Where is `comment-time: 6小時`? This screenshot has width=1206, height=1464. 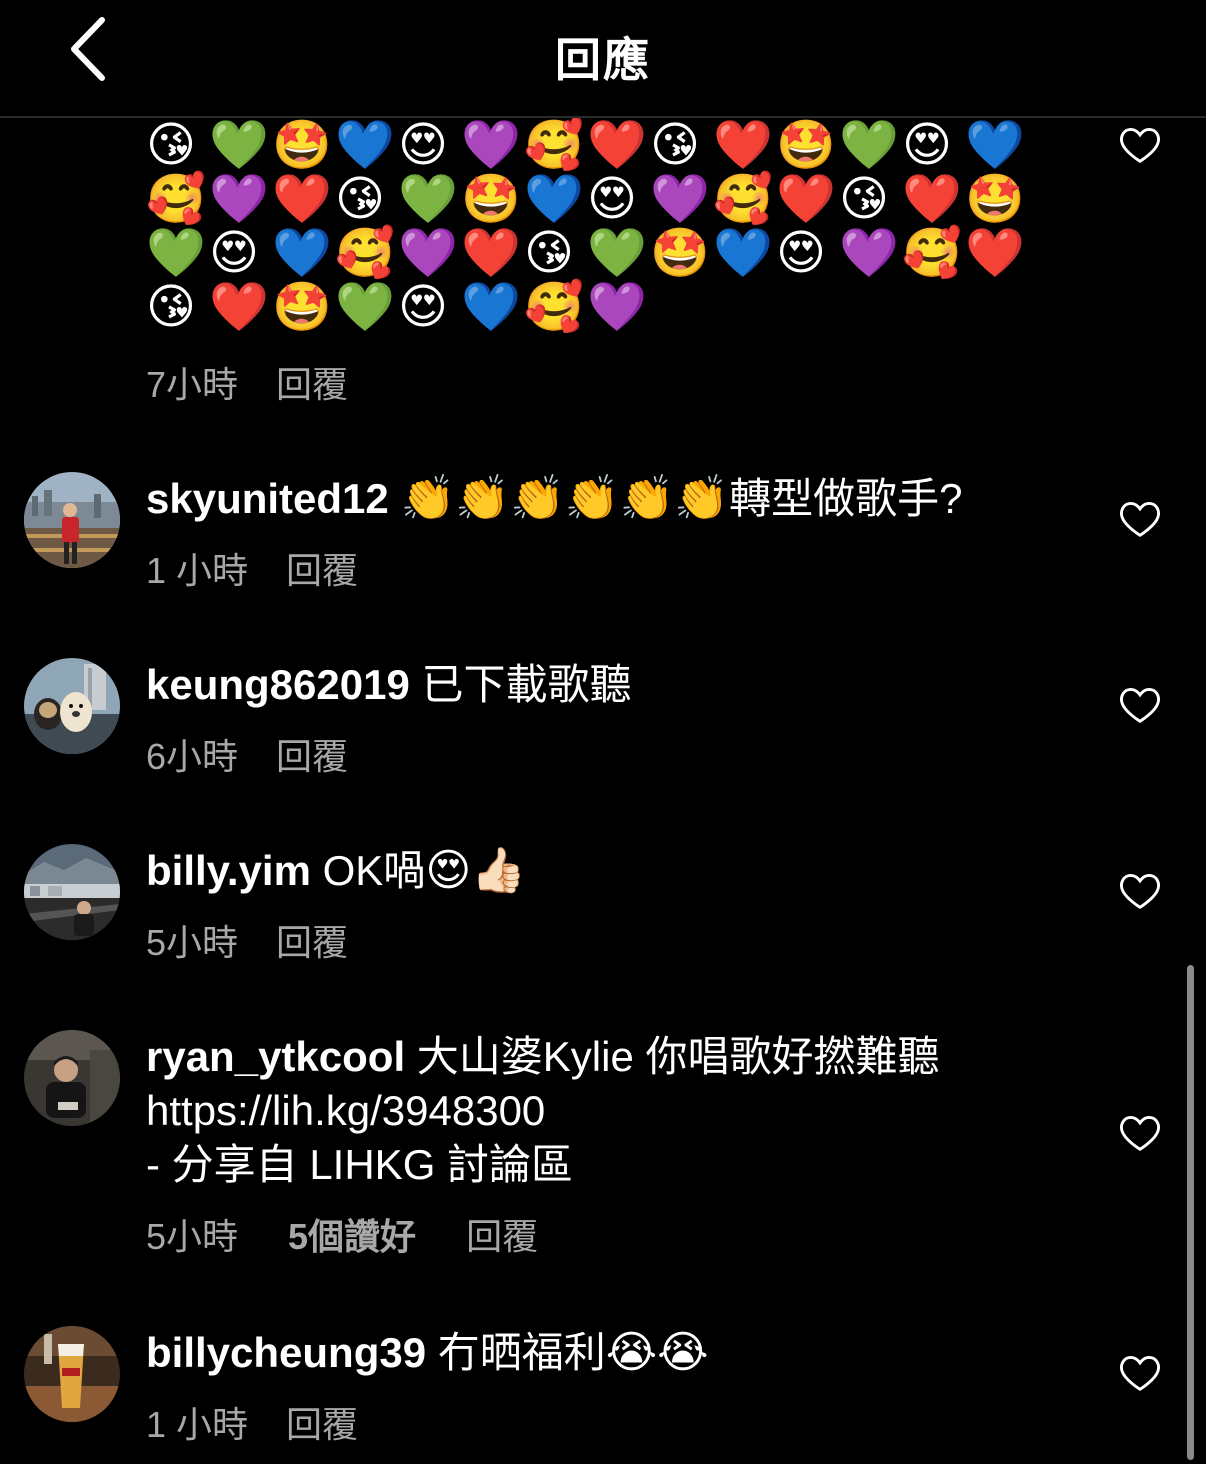
comment-time: 6小時 is located at coordinates (192, 756).